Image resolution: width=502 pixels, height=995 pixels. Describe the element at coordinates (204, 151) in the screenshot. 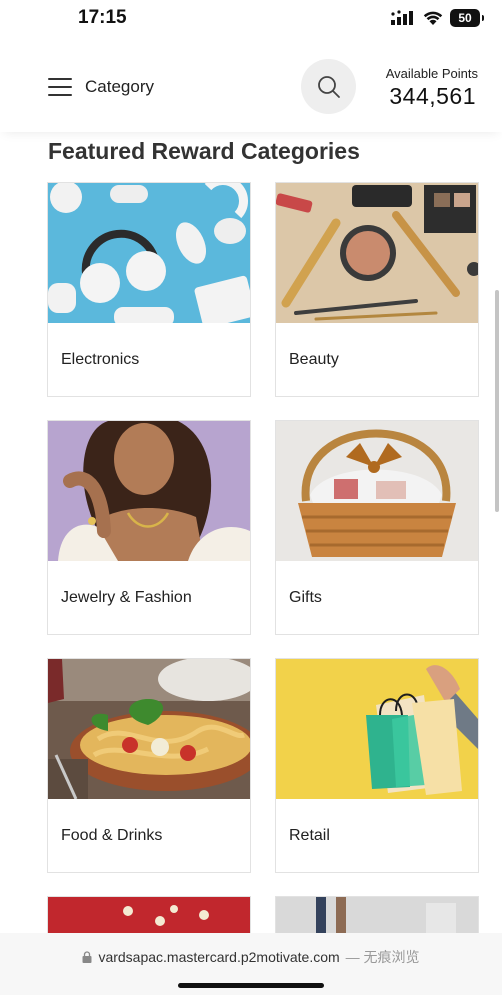

I see `section-title: Featured Reward Categories` at that location.